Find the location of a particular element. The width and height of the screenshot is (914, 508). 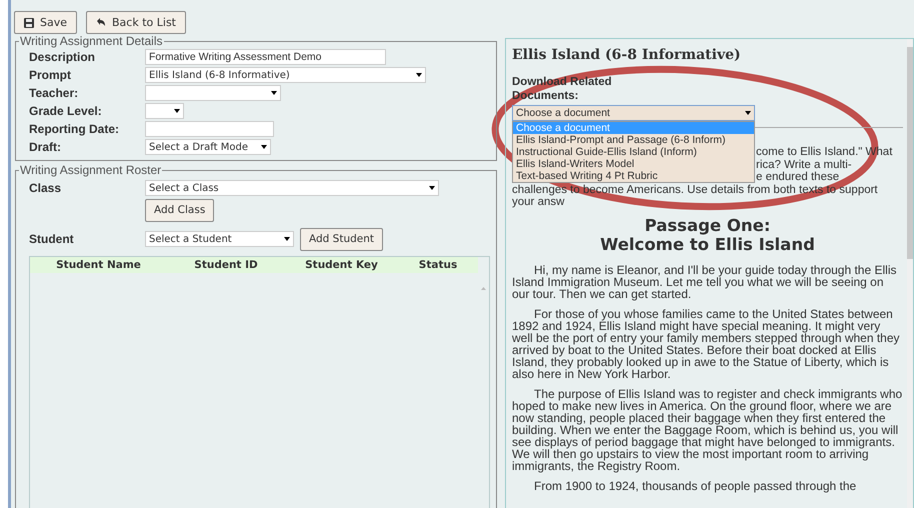

grade-level-select is located at coordinates (164, 111).